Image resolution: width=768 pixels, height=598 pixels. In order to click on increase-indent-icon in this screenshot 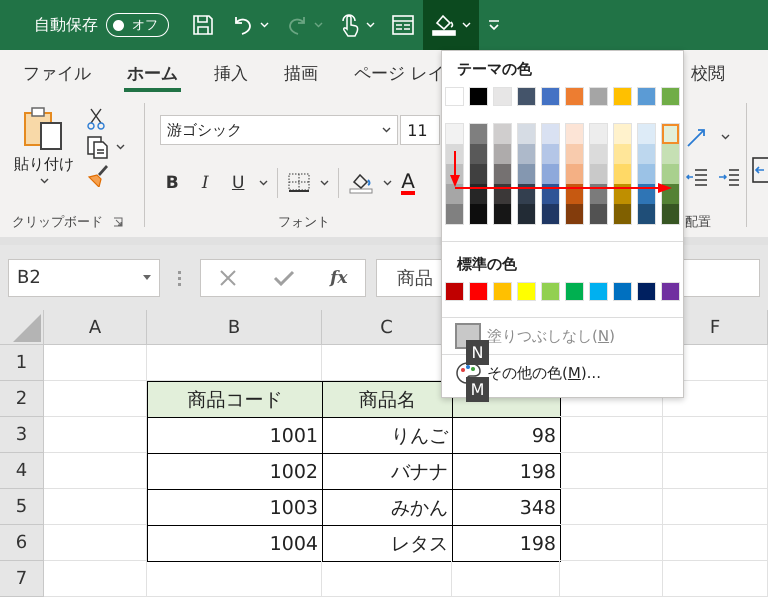, I will do `click(729, 177)`.